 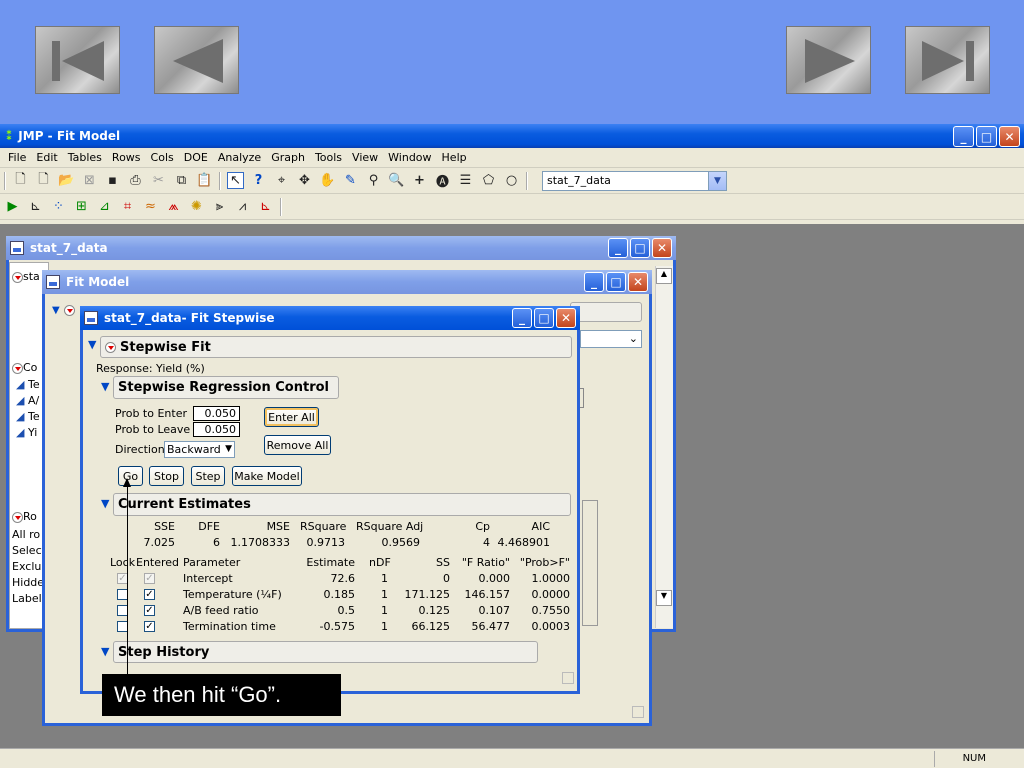 What do you see at coordinates (92, 344) in the screenshot?
I see `stepwise-fit-disclosure-icon: ▼` at bounding box center [92, 344].